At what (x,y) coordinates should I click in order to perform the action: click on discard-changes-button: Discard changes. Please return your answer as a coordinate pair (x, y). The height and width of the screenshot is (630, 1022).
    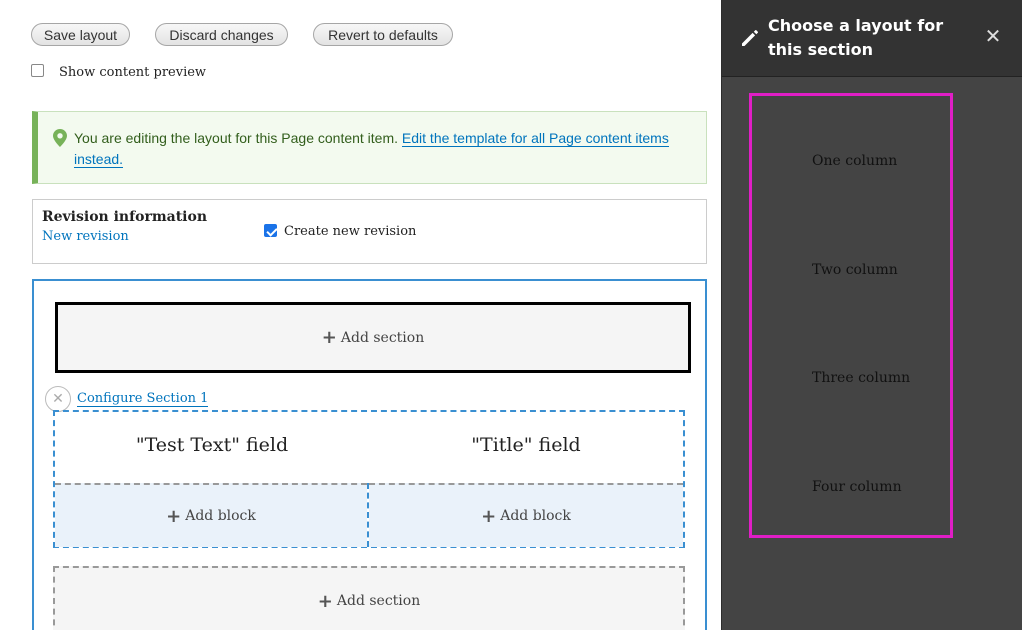
    Looking at the image, I should click on (221, 34).